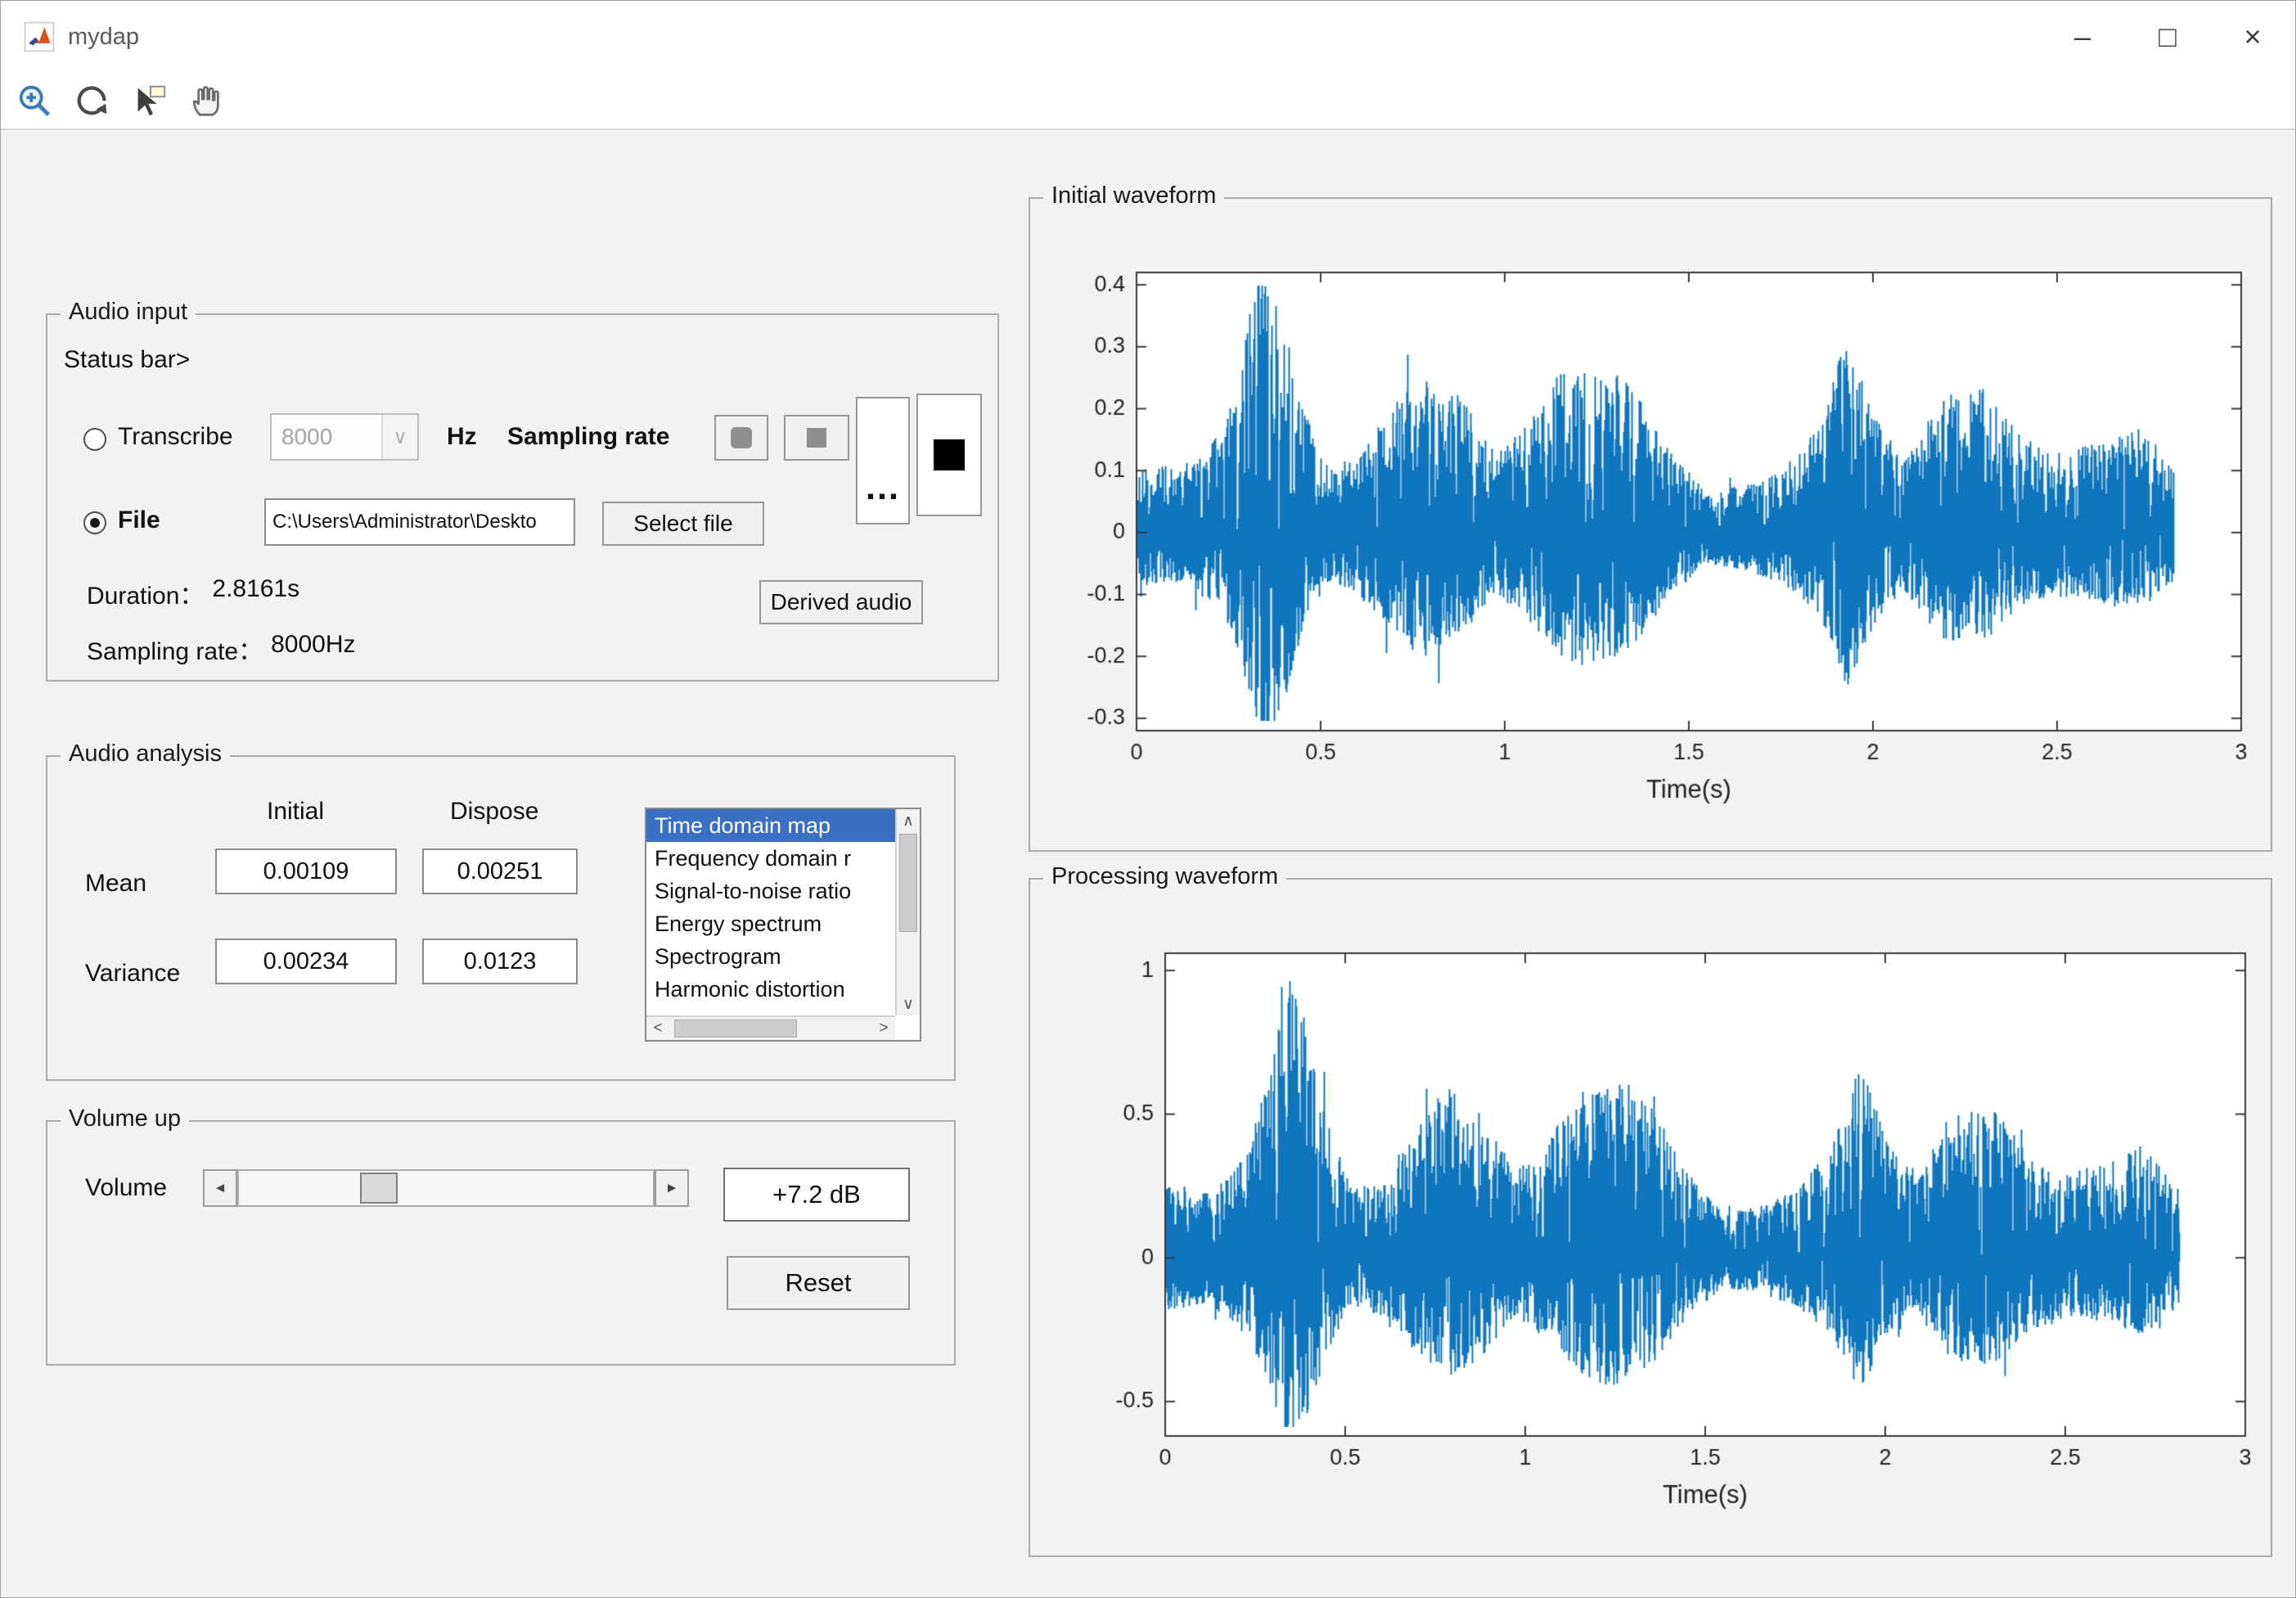 The width and height of the screenshot is (2296, 1598). Describe the element at coordinates (770, 990) in the screenshot. I see `list-item: Harmonic distortion` at that location.